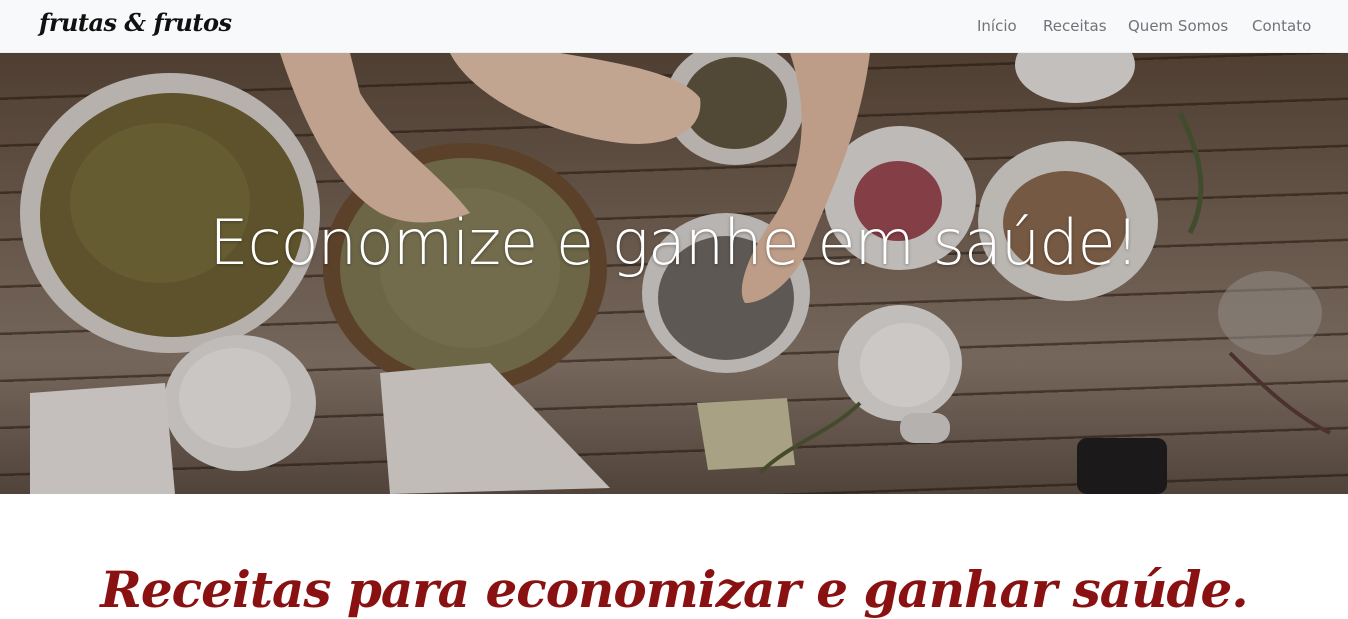  What do you see at coordinates (674, 242) in the screenshot?
I see `hero-title: Economize e ganhe em saúde!` at bounding box center [674, 242].